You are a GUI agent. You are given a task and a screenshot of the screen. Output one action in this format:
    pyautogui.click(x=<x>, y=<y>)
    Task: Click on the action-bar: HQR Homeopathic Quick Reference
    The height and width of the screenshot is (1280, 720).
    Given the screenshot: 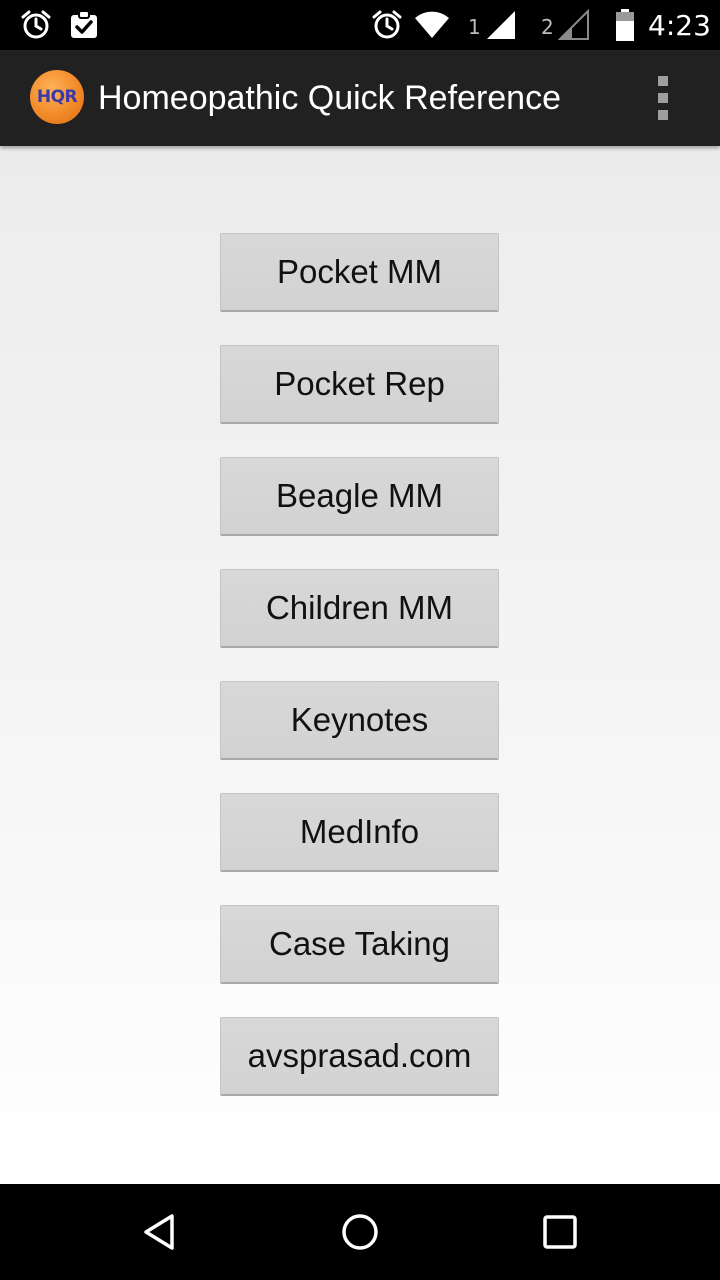 What is the action you would take?
    pyautogui.click(x=360, y=98)
    